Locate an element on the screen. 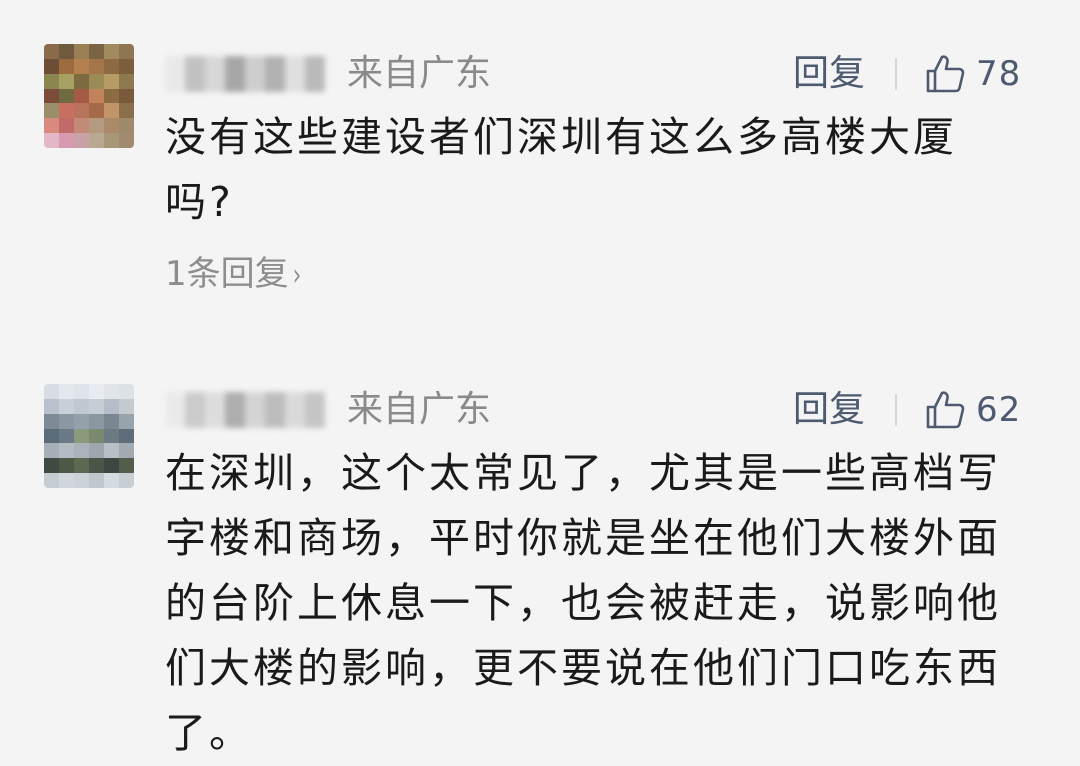 The width and height of the screenshot is (1080, 766). view-replies-link: 1条回复 › is located at coordinates (234, 275).